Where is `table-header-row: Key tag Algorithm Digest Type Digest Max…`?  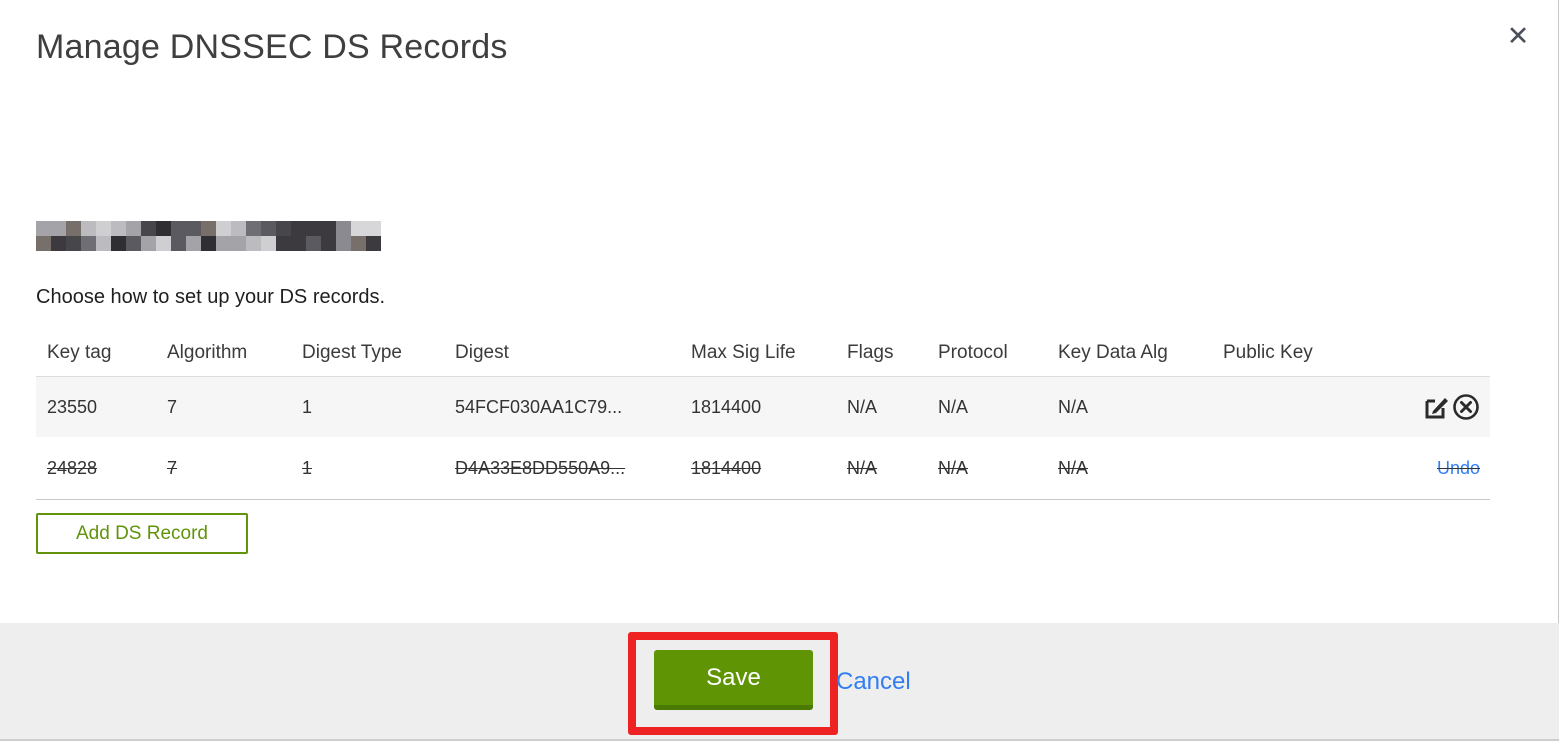 table-header-row: Key tag Algorithm Digest Type Digest Max… is located at coordinates (763, 353).